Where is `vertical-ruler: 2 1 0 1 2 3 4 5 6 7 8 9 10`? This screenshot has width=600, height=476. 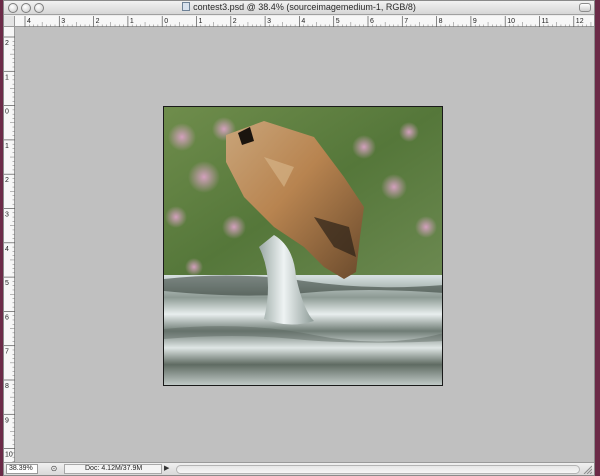
vertical-ruler: 2 1 0 1 2 3 4 5 6 7 8 9 10 is located at coordinates (9, 244).